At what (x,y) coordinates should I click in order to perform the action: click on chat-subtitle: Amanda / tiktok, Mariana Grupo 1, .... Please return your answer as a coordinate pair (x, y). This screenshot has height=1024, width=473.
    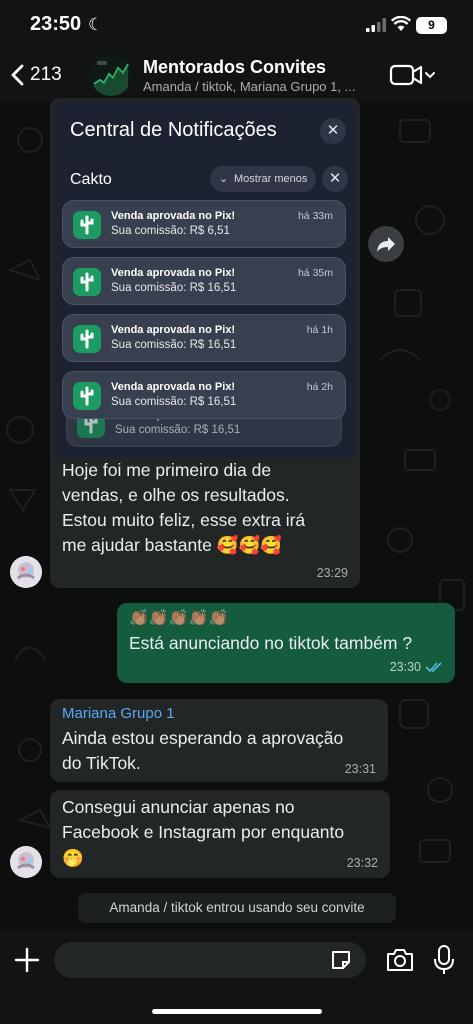
    Looking at the image, I should click on (260, 86).